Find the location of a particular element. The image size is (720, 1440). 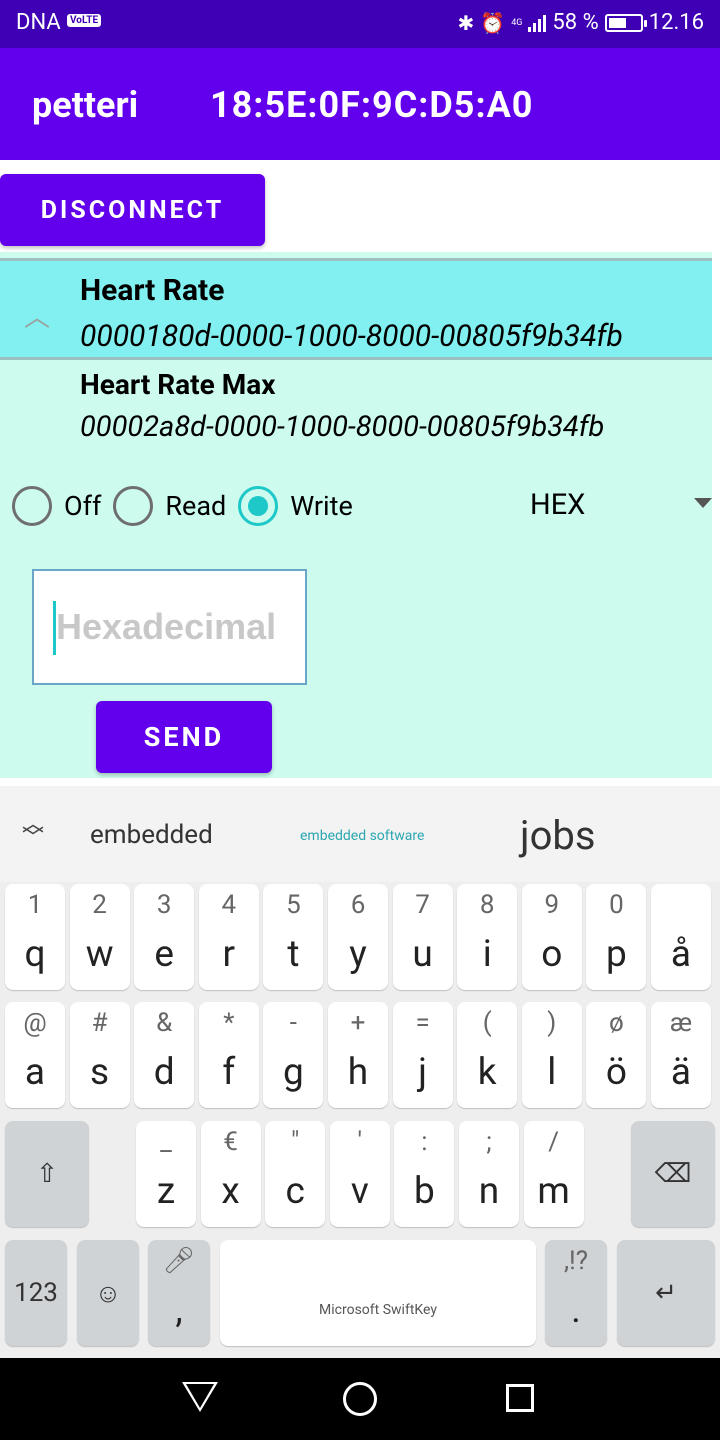

key-label: x is located at coordinates (230, 1191).